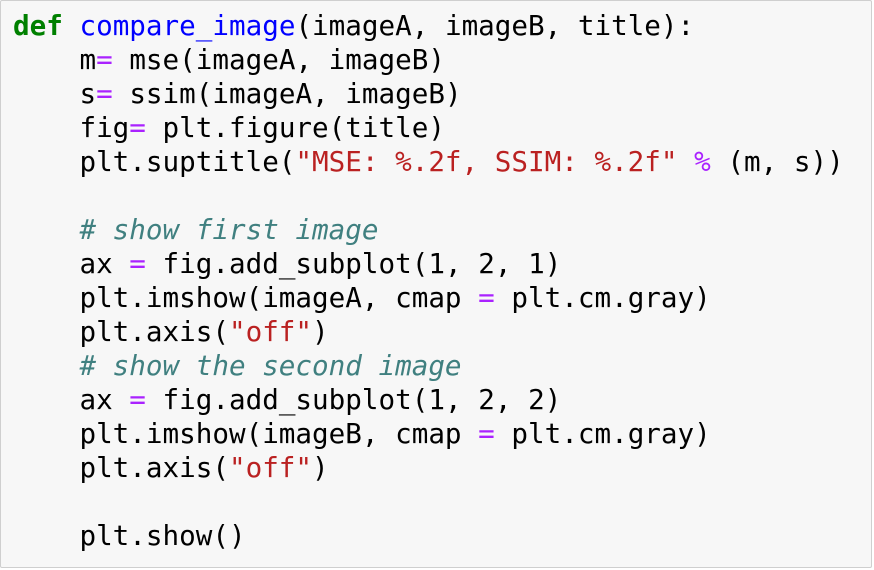 This screenshot has height=570, width=874. What do you see at coordinates (229, 229) in the screenshot?
I see `comment-token: # show first image` at bounding box center [229, 229].